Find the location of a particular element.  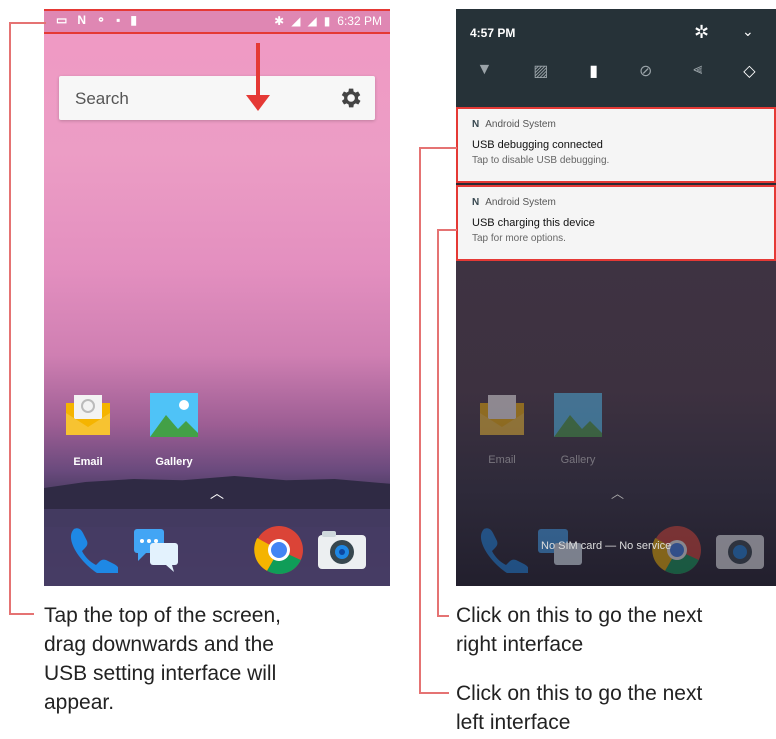

notification-subtitle: Tap to disable USB debugging. is located at coordinates (541, 160).